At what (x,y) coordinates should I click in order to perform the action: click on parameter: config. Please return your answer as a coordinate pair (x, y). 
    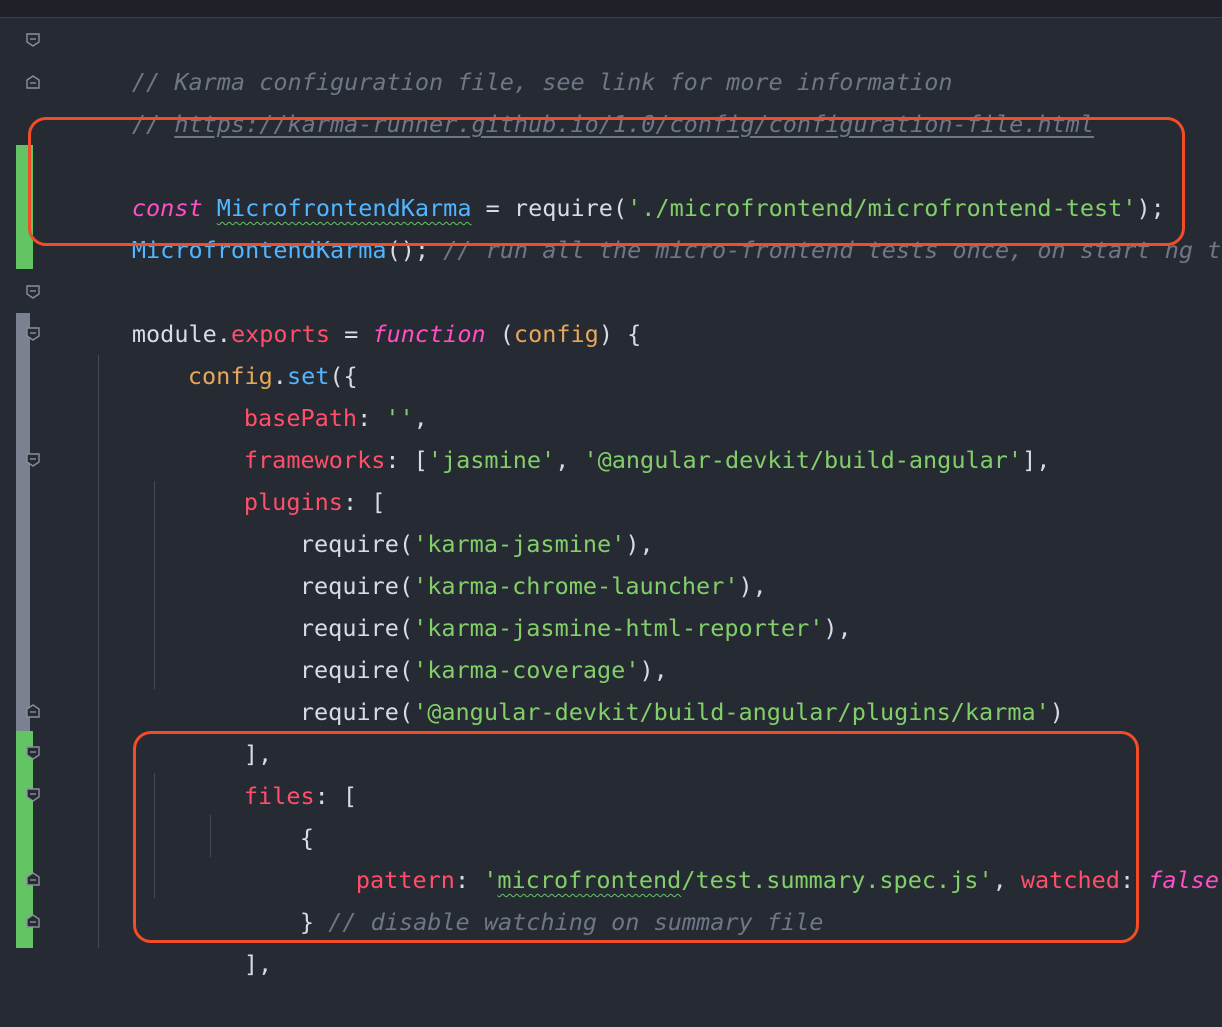
    Looking at the image, I should click on (556, 334).